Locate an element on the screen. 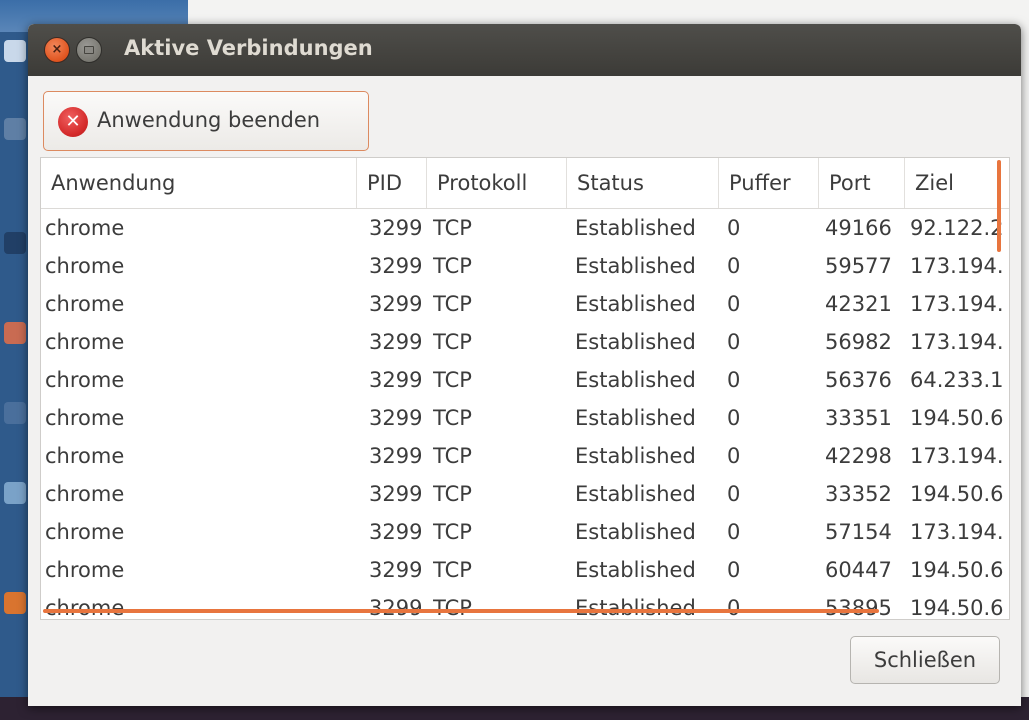 The width and height of the screenshot is (1029, 720). cell-port: 42321 is located at coordinates (858, 304).